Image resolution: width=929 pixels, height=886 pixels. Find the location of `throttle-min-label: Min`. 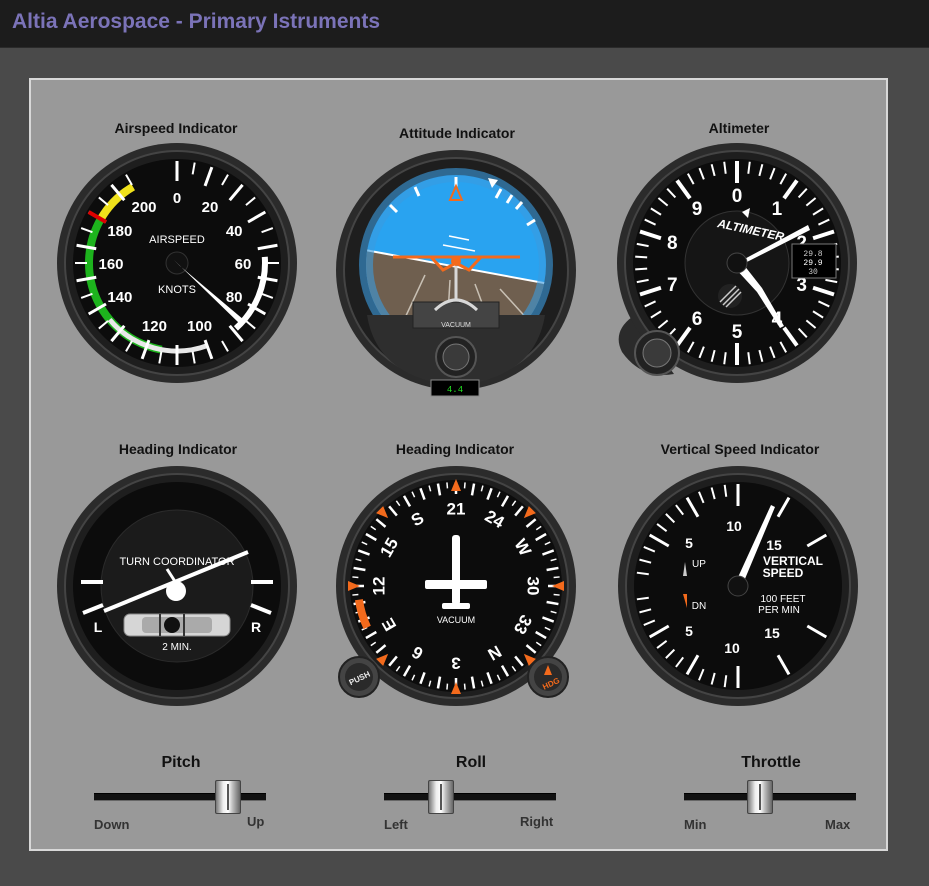

throttle-min-label: Min is located at coordinates (695, 824).